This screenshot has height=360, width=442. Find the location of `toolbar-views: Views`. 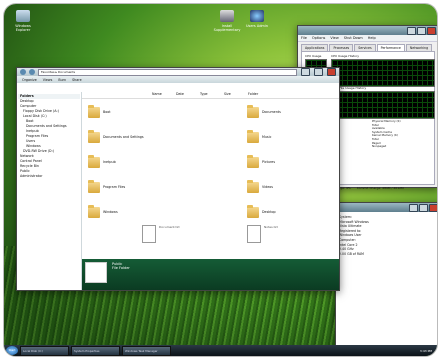

toolbar-views: Views is located at coordinates (48, 80).